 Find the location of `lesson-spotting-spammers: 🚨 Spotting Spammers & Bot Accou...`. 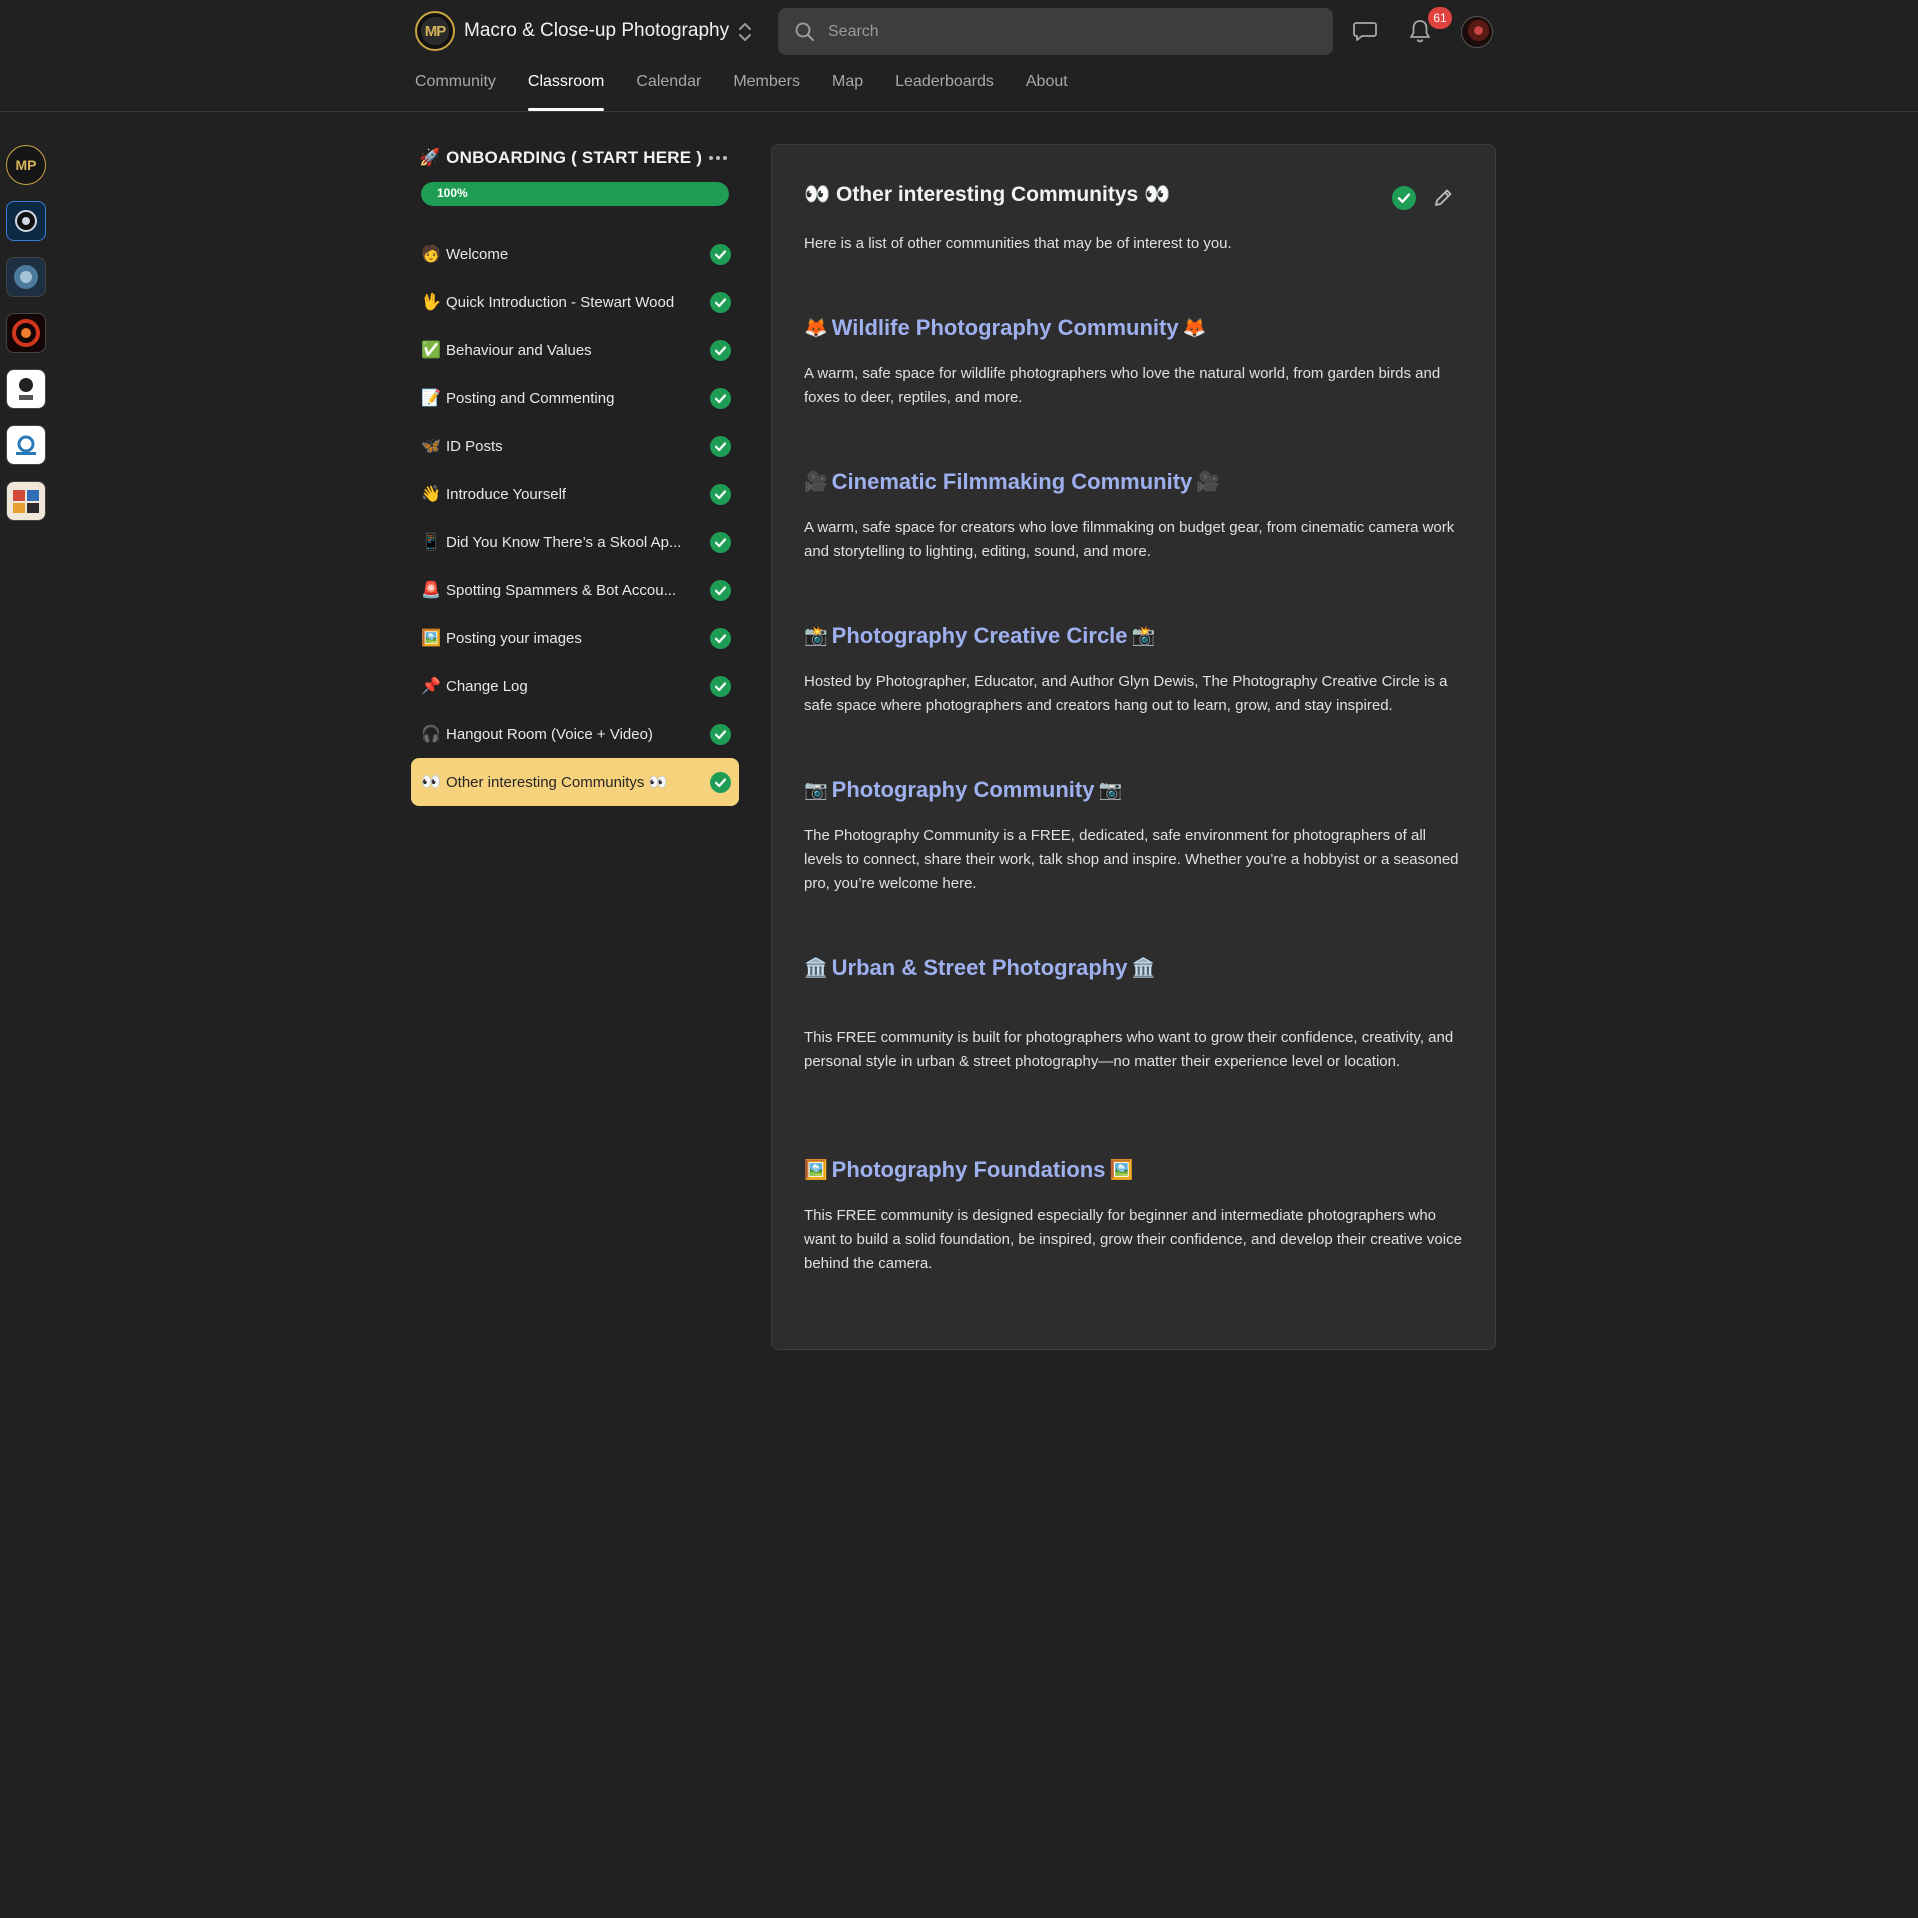

lesson-spotting-spammers: 🚨 Spotting Spammers & Bot Accou... is located at coordinates (575, 590).